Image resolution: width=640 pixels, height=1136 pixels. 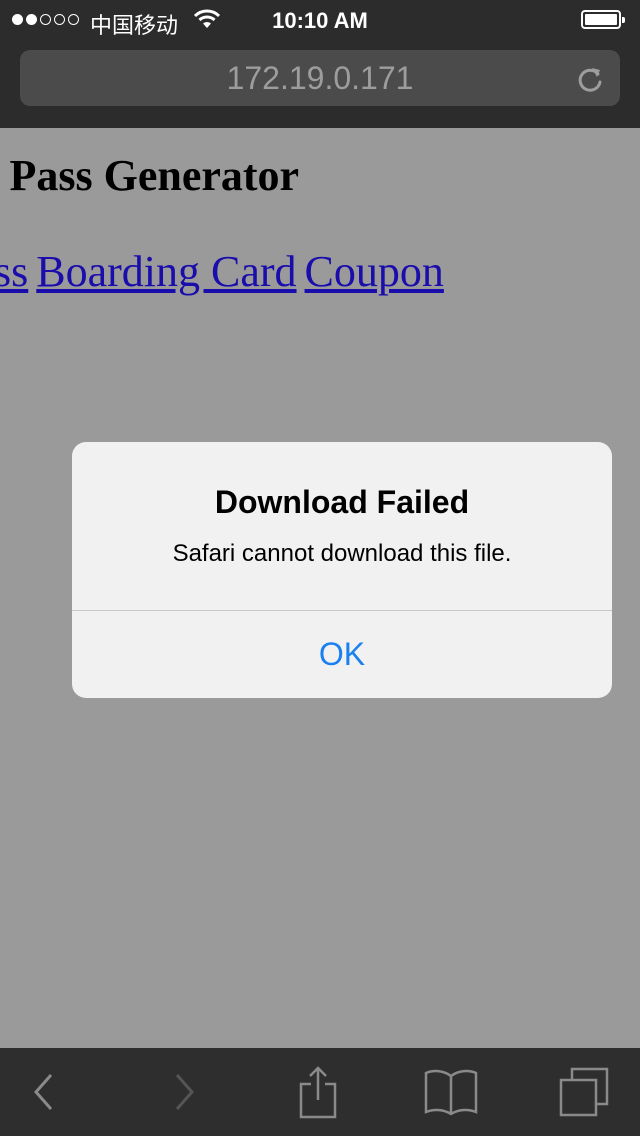 What do you see at coordinates (590, 81) in the screenshot?
I see `reload-icon` at bounding box center [590, 81].